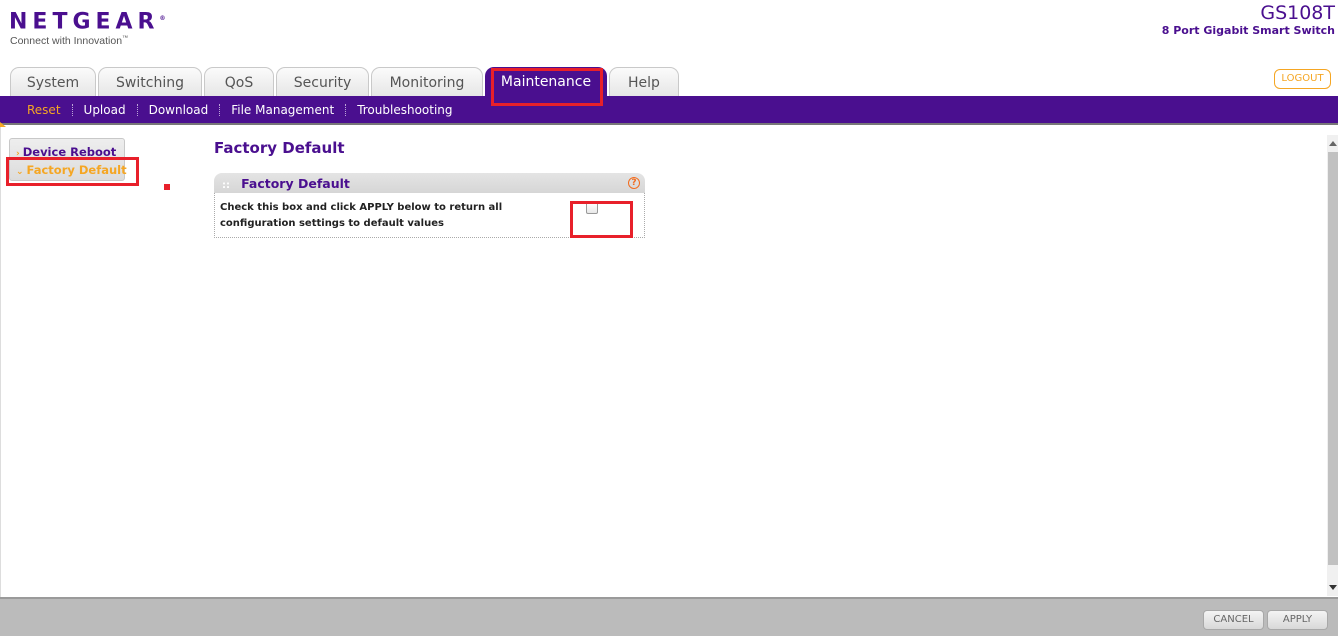 The image size is (1338, 636). I want to click on chevron-right-icon: ›, so click(18, 154).